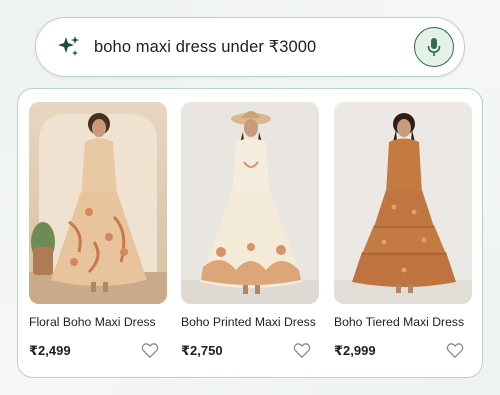 This screenshot has width=500, height=395. Describe the element at coordinates (246, 350) in the screenshot. I see `price-row: ₹2,750` at that location.